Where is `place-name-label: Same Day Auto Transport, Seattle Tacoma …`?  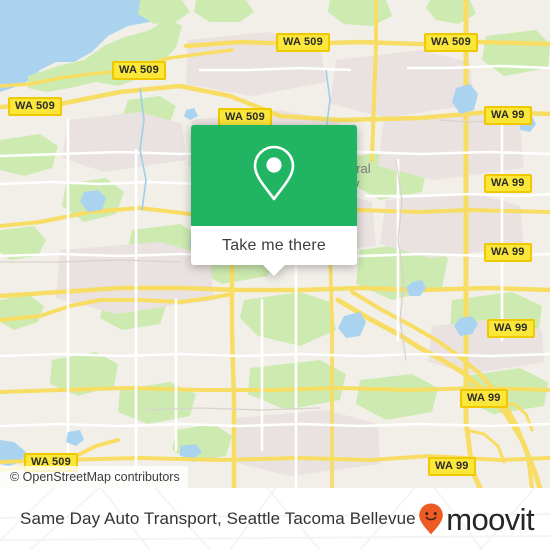
place-name-label: Same Day Auto Transport, Seattle Tacoma … is located at coordinates (218, 518).